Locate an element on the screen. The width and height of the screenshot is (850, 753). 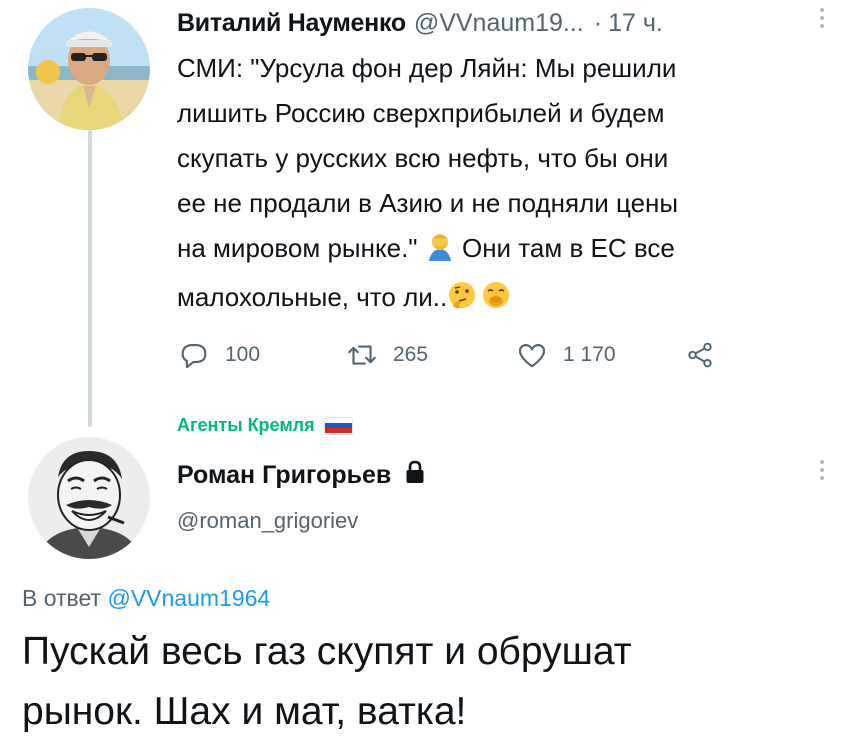
man-facepalming-emoji is located at coordinates (440, 252).